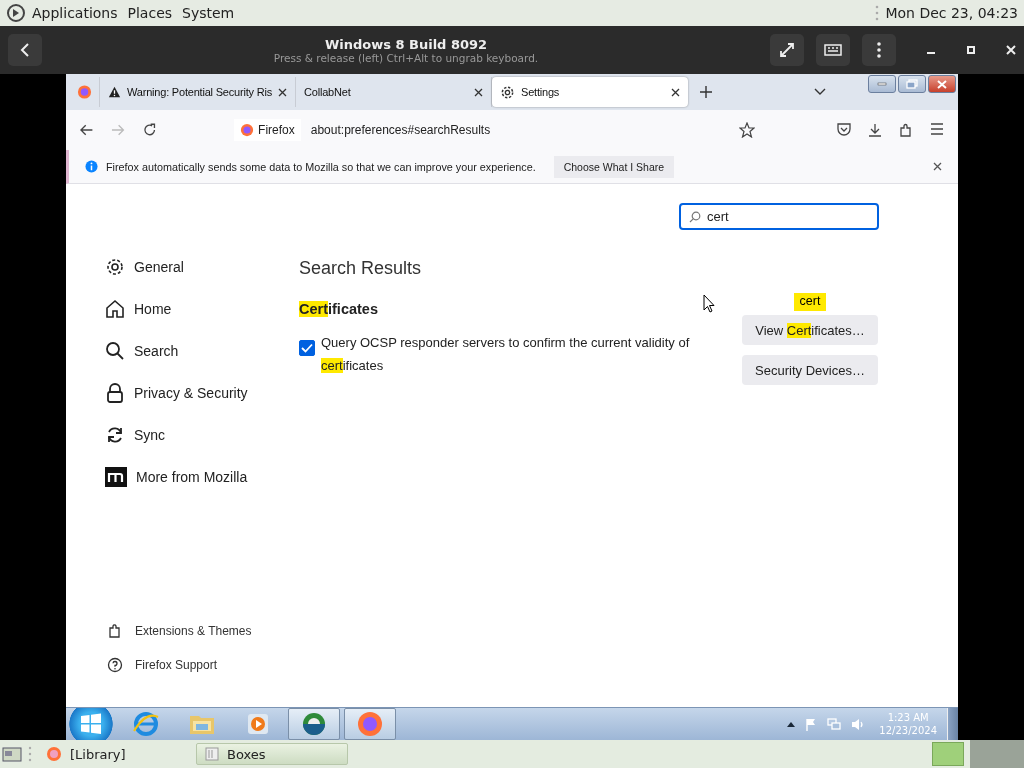 The height and width of the screenshot is (768, 1024). Describe the element at coordinates (820, 92) in the screenshot. I see `tab-list-icon` at that location.